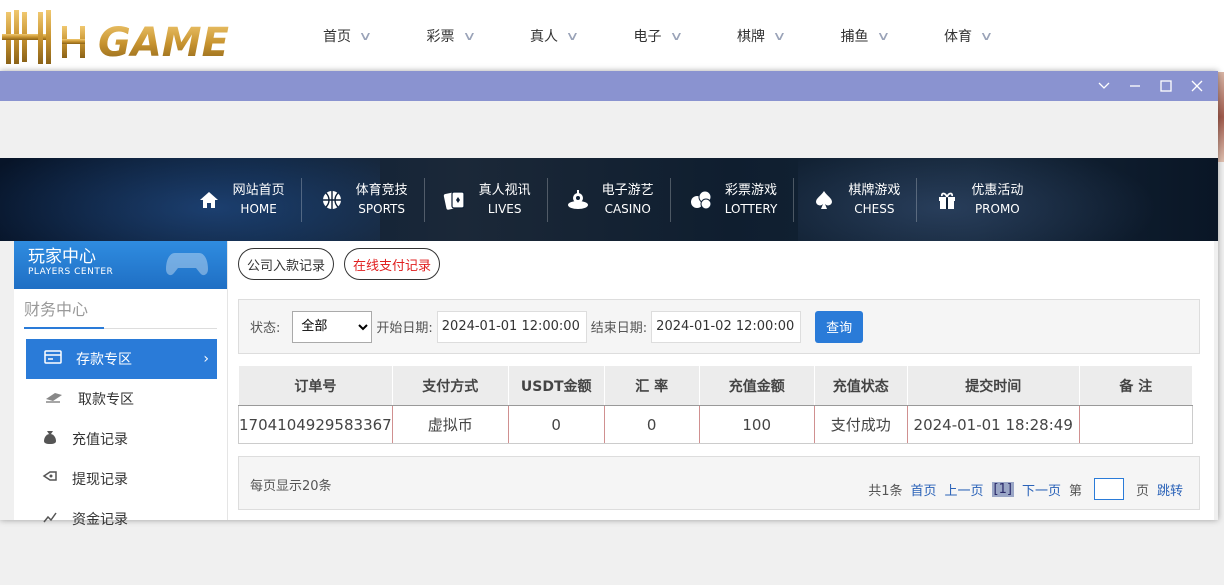 This screenshot has width=1224, height=585. I want to click on first-page-link: 首页, so click(923, 489).